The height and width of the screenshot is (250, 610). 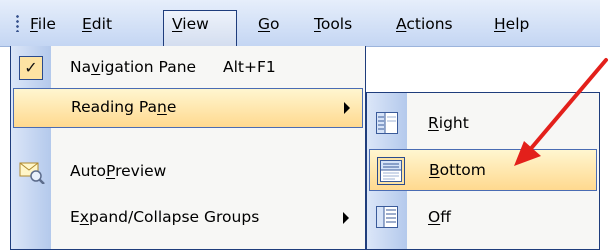 I want to click on submenu-item-right: Right, so click(x=483, y=124).